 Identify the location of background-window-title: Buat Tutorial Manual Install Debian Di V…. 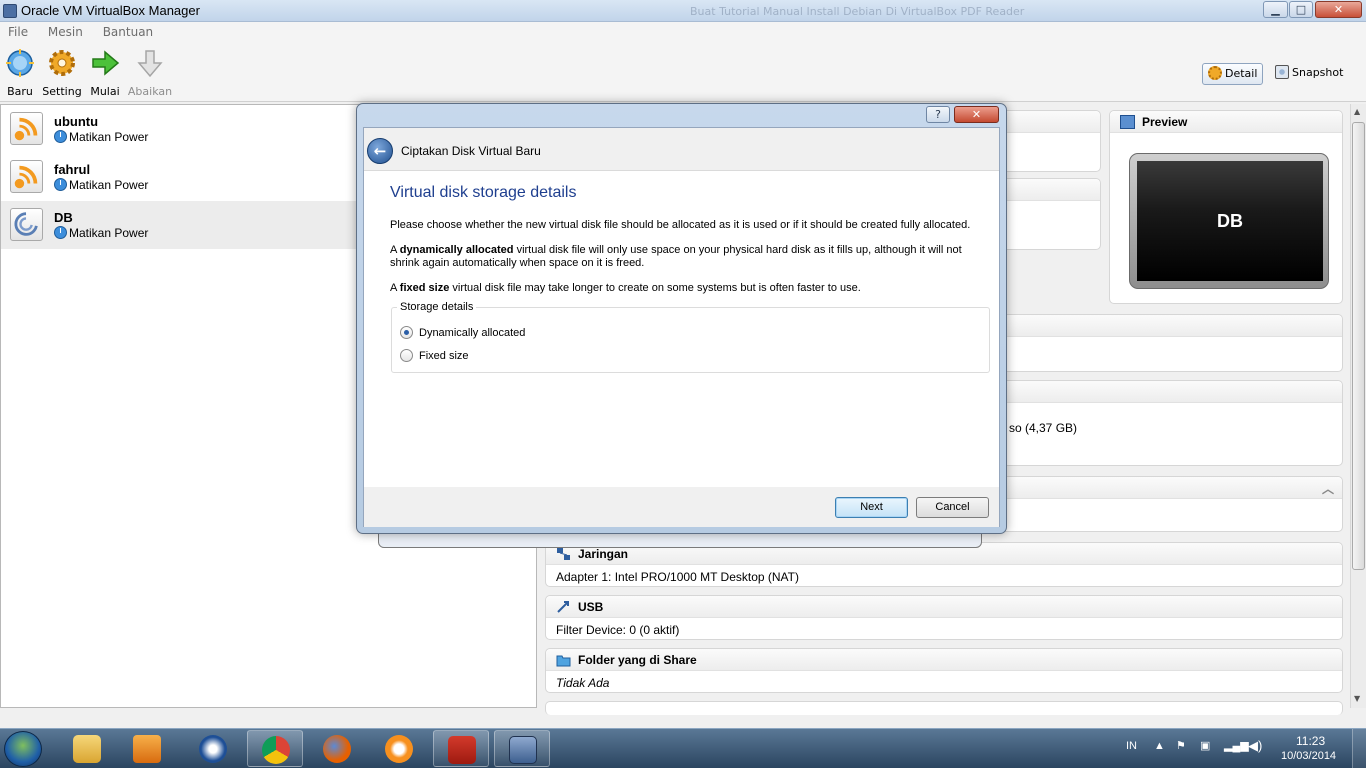
(857, 11).